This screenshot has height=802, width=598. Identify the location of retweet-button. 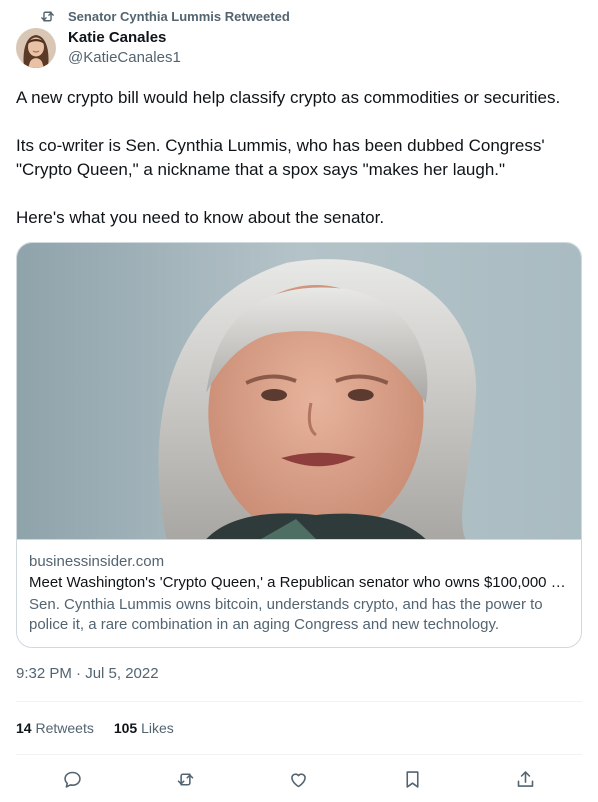
(186, 779).